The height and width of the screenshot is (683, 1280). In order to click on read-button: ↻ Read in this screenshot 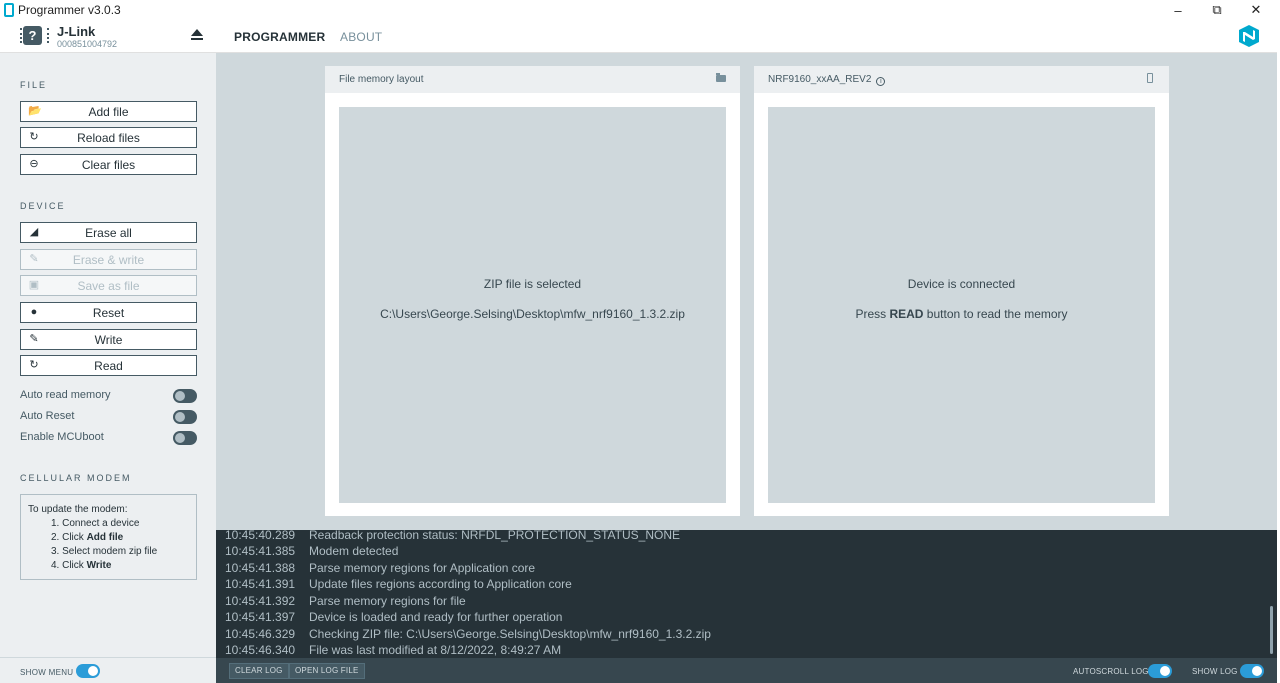, I will do `click(108, 365)`.